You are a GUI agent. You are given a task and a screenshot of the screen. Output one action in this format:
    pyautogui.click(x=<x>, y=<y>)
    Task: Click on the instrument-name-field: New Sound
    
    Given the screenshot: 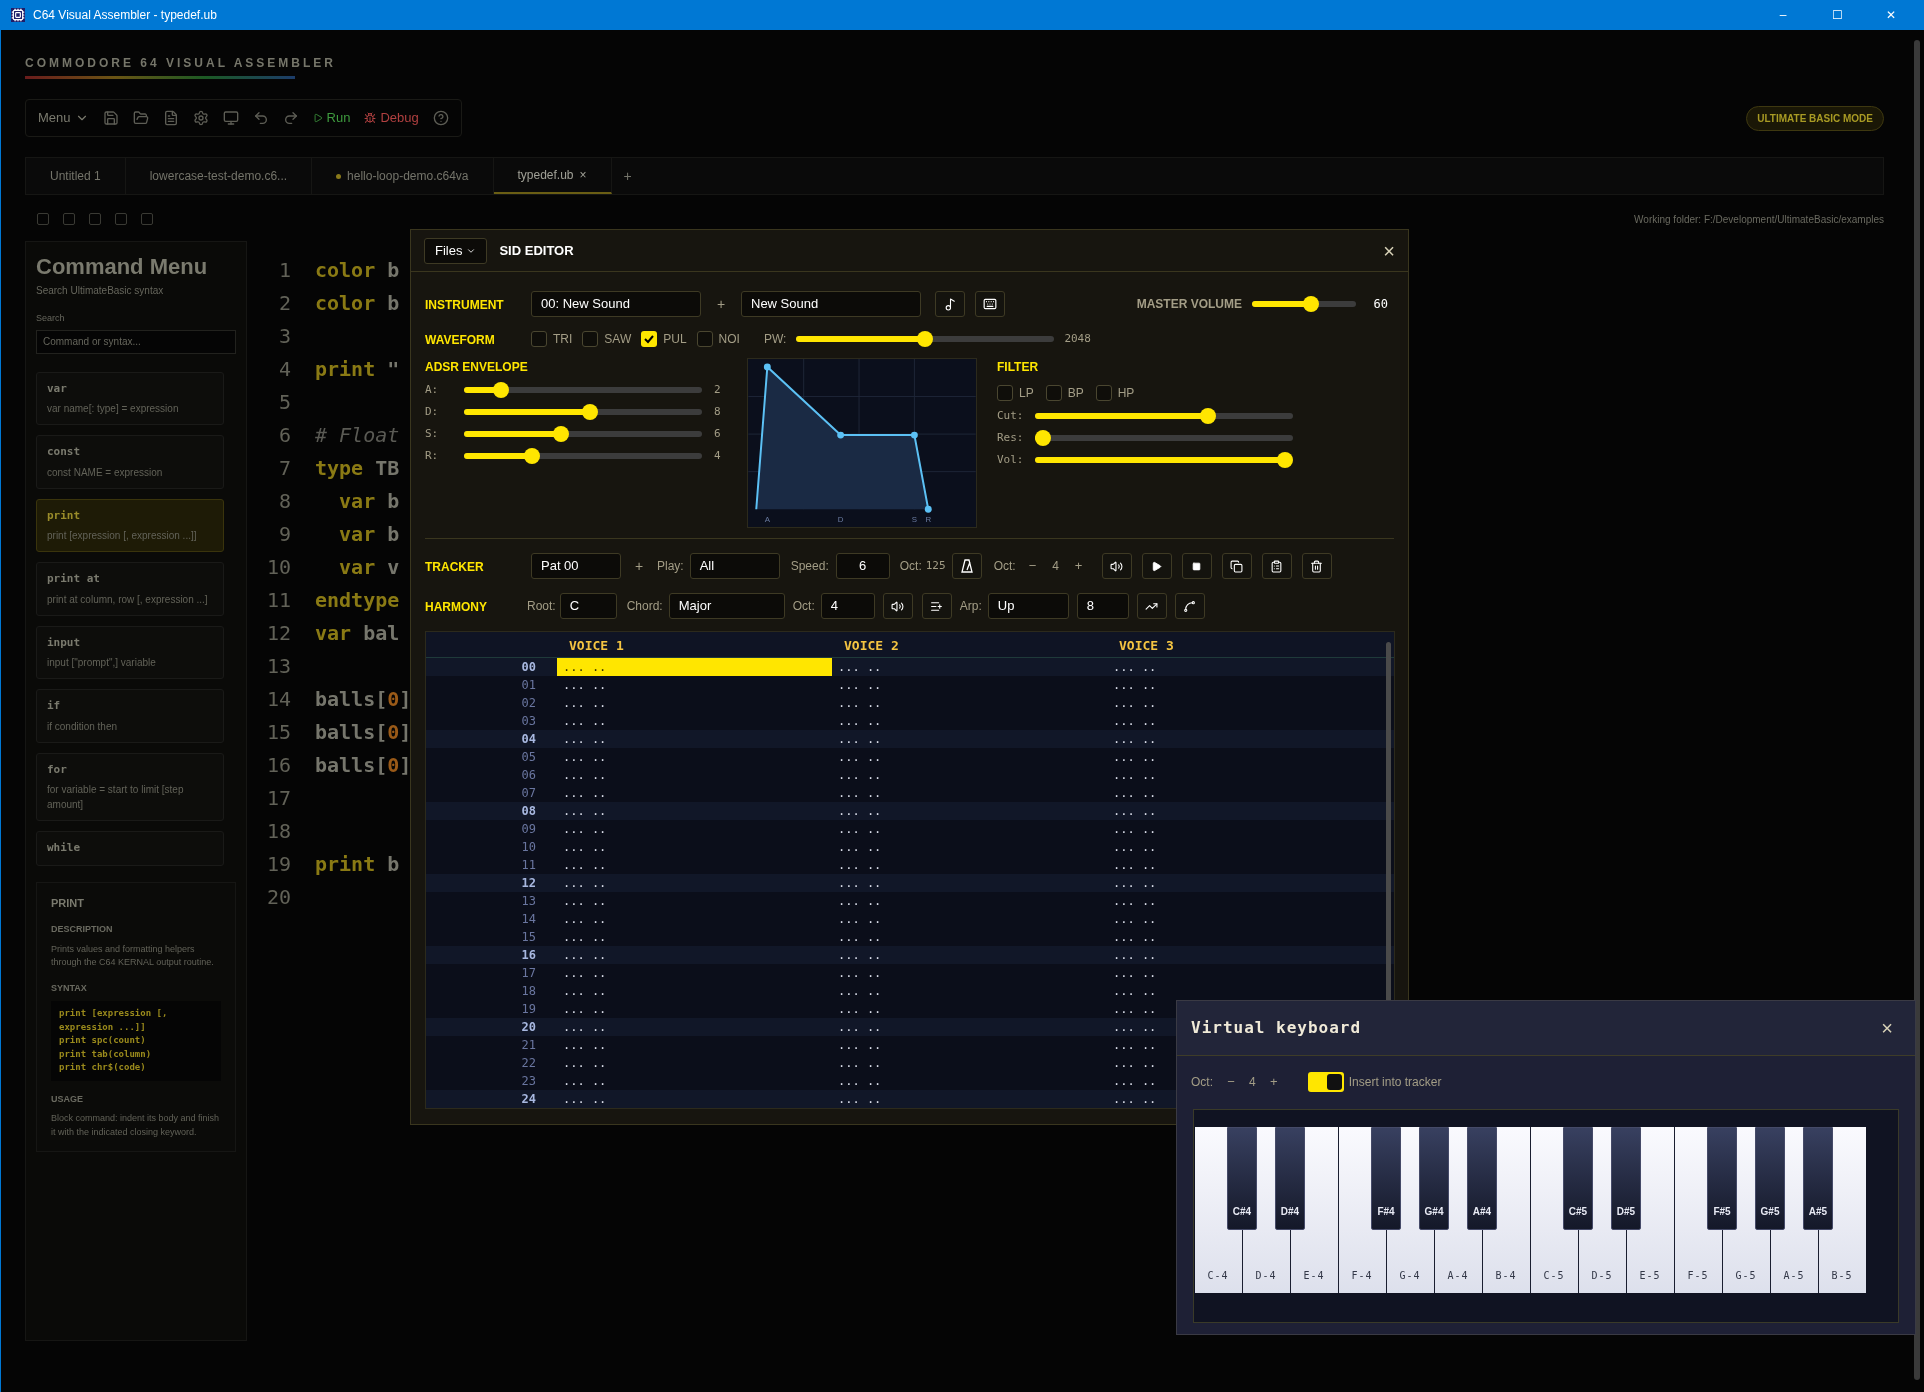 What is the action you would take?
    pyautogui.click(x=831, y=304)
    